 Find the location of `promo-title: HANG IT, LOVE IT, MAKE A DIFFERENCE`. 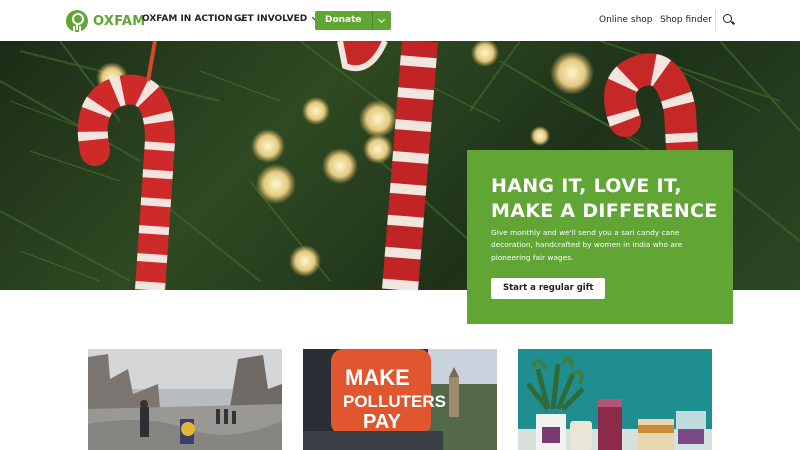

promo-title: HANG IT, LOVE IT, MAKE A DIFFERENCE is located at coordinates (604, 198).